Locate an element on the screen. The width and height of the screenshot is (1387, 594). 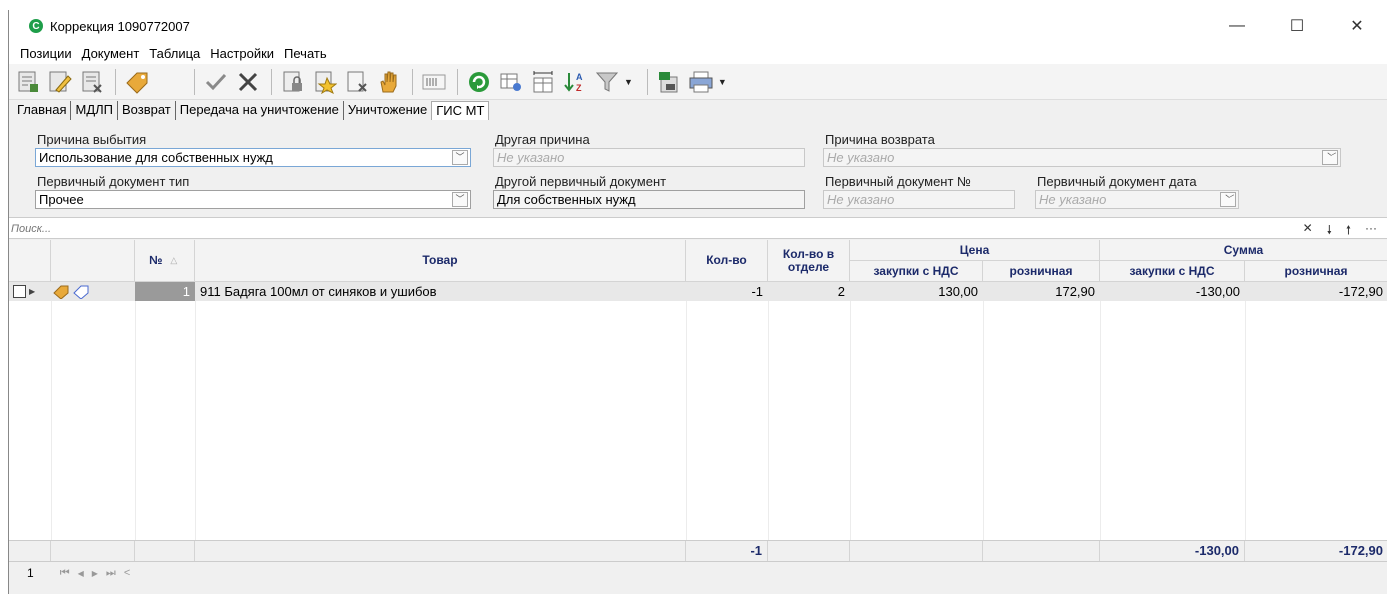
header-num: № △ is located at coordinates (165, 261).